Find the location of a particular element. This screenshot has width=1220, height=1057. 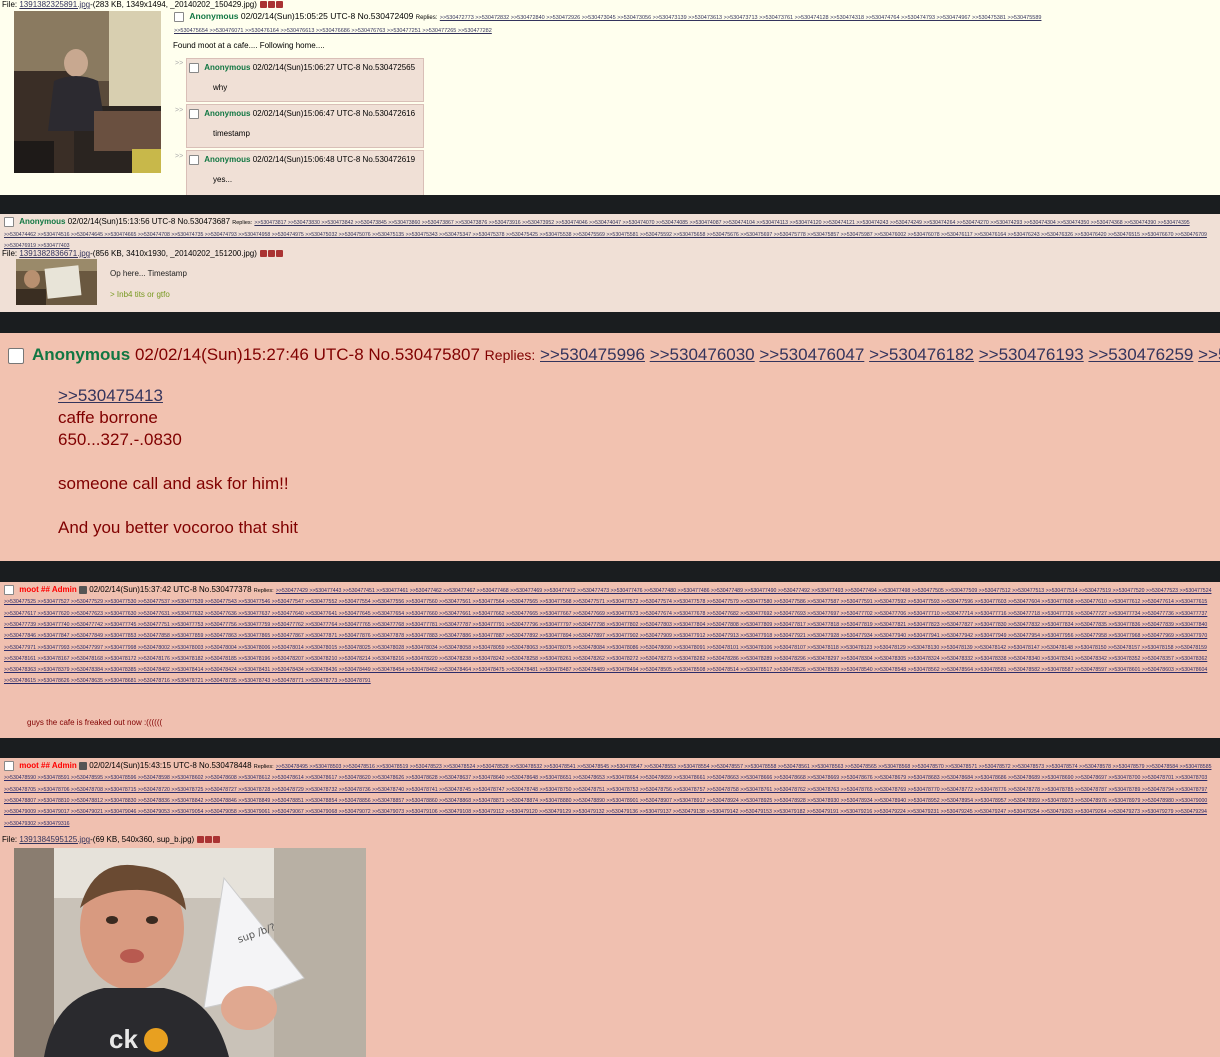

moot-sup-b-photo: ck sup /b/? is located at coordinates (190, 952).